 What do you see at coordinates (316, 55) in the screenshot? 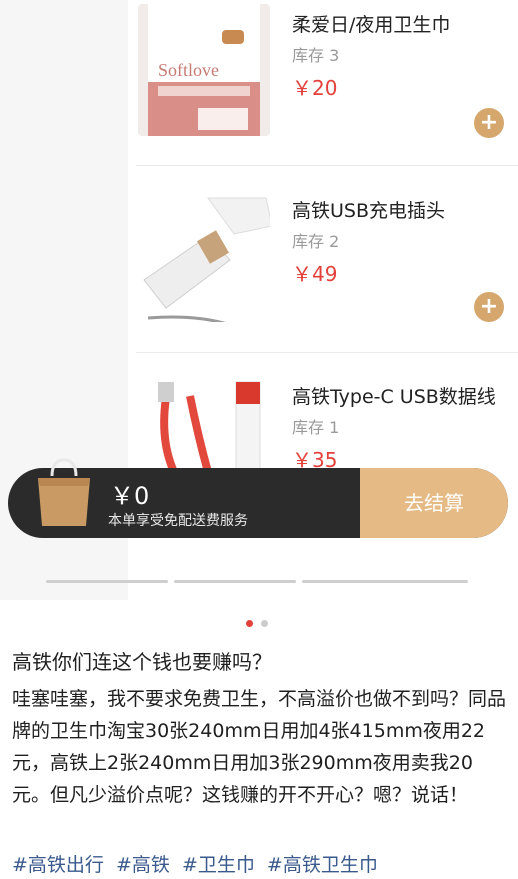
I see `product-stock: 库存 3` at bounding box center [316, 55].